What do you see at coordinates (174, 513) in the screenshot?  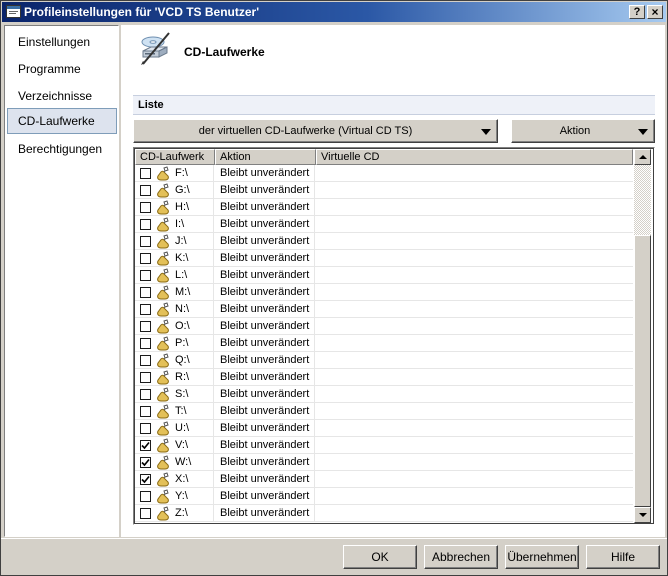 I see `drive-cell: Z:\` at bounding box center [174, 513].